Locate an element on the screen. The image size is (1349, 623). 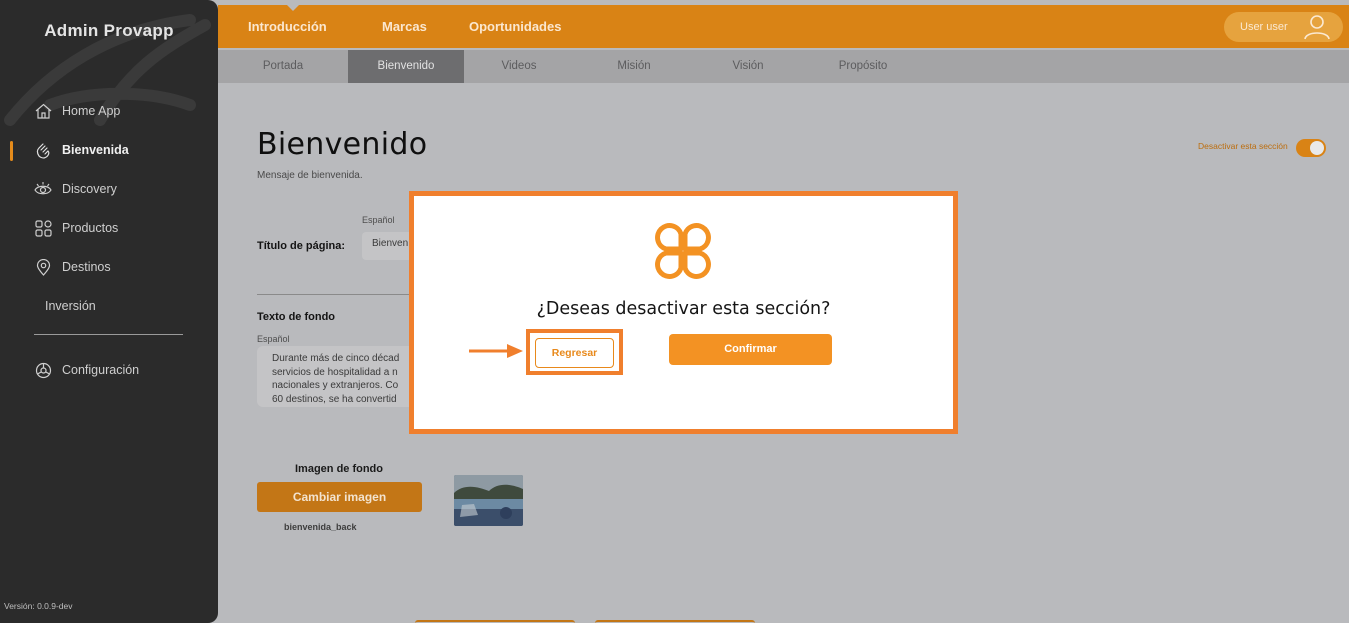
app-title: Admin Provapp is located at coordinates (109, 30).